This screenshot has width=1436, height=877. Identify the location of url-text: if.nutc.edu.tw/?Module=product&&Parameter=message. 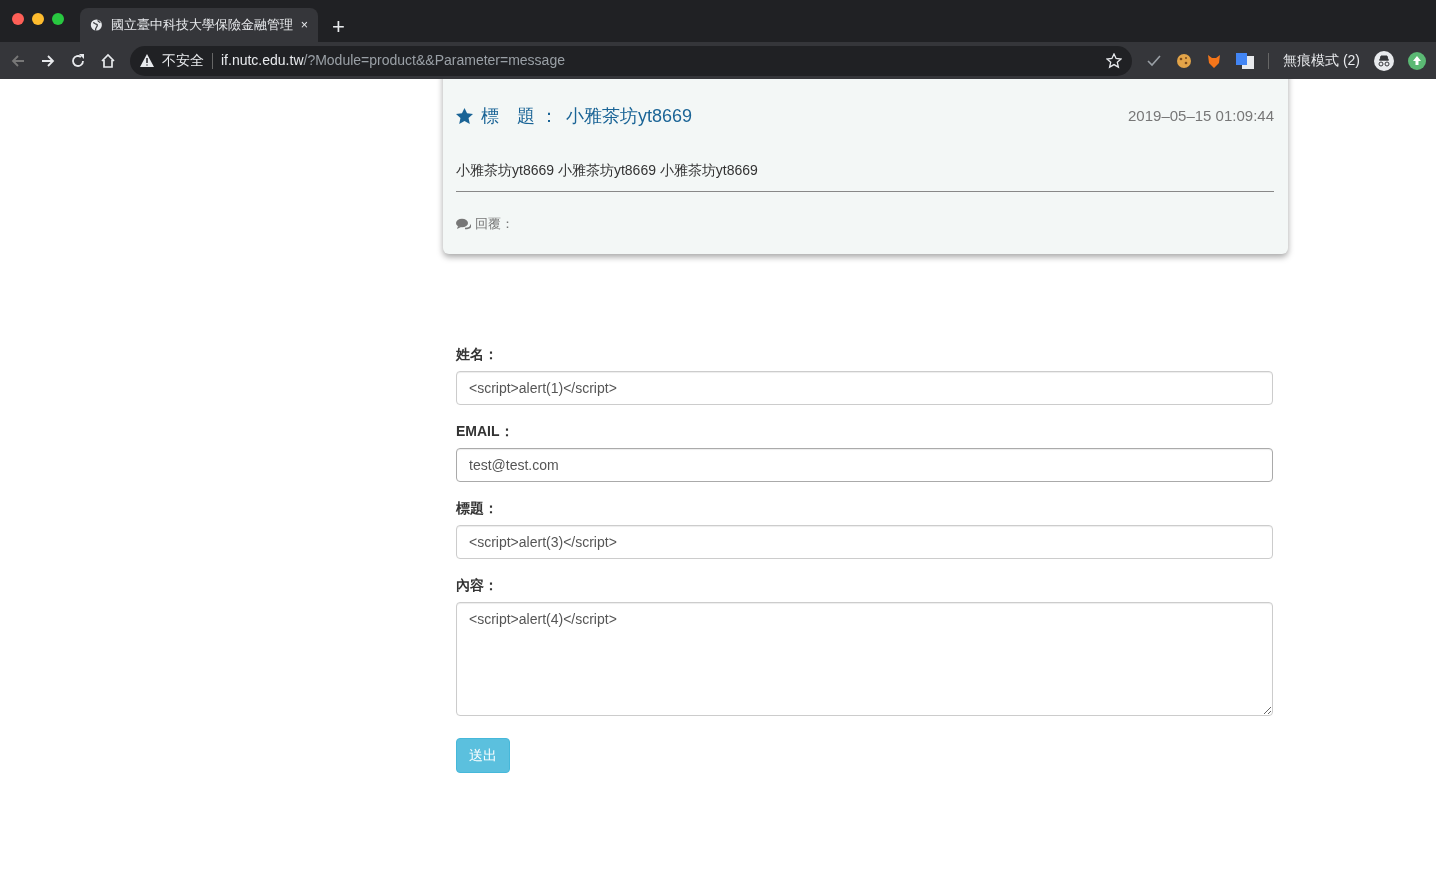
(393, 60).